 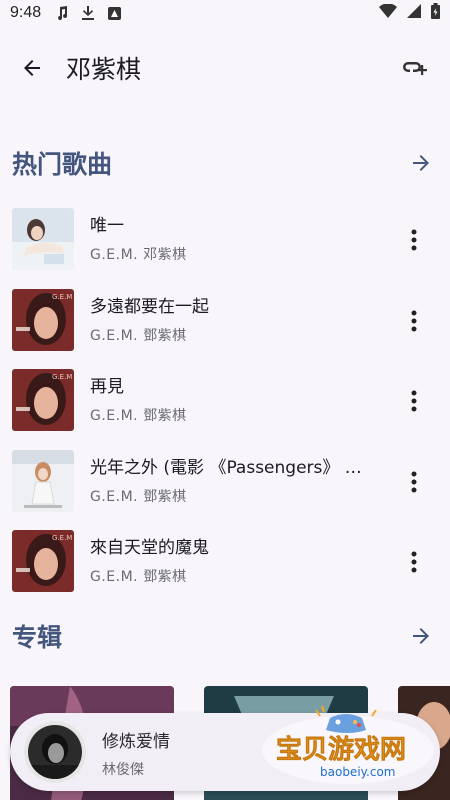 What do you see at coordinates (414, 13) in the screenshot?
I see `cell-signal-icon` at bounding box center [414, 13].